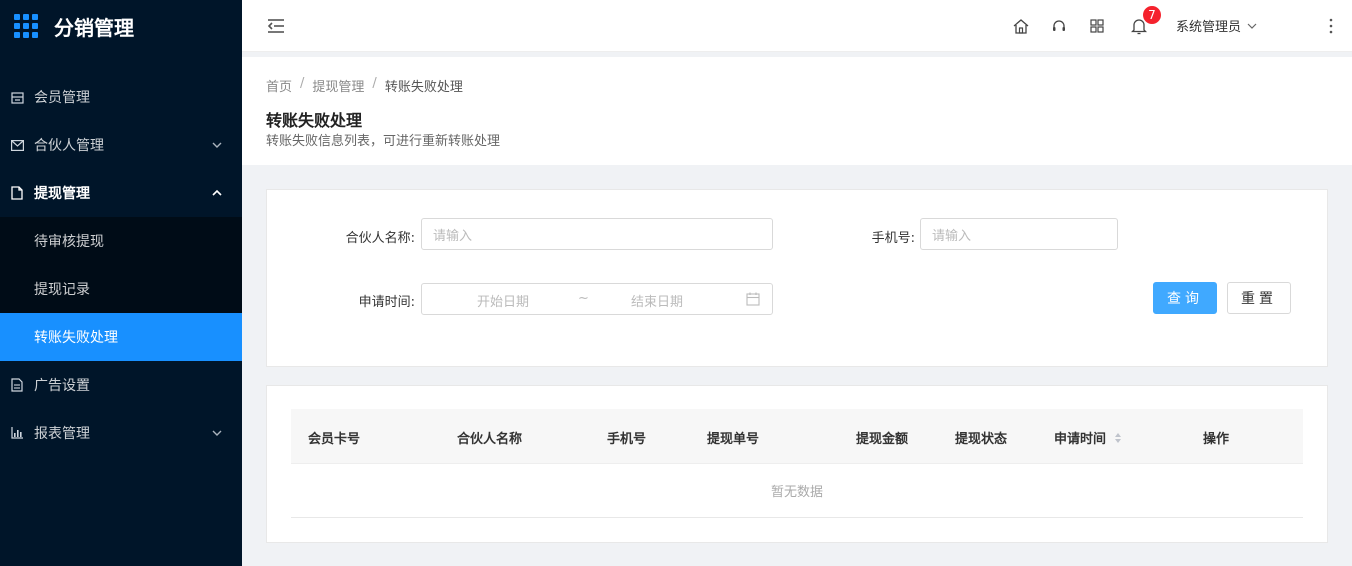 This screenshot has height=566, width=1352. I want to click on sidebar-item-label: 合伙人管理, so click(69, 146).